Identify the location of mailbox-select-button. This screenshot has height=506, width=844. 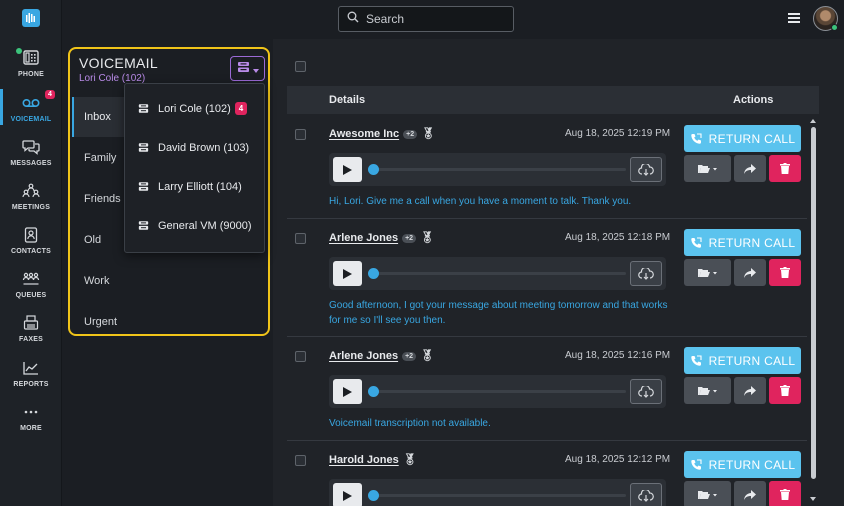
(247, 68).